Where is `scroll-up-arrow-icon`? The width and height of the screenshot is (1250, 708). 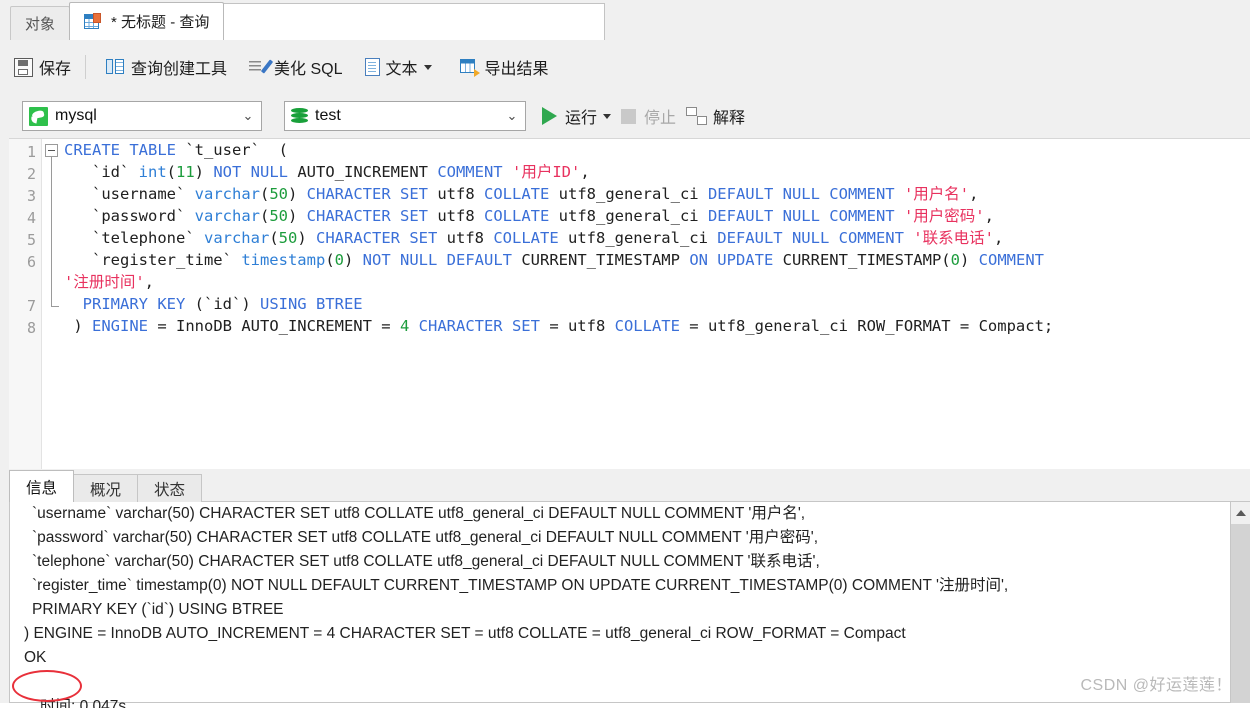
scroll-up-arrow-icon is located at coordinates (1240, 513).